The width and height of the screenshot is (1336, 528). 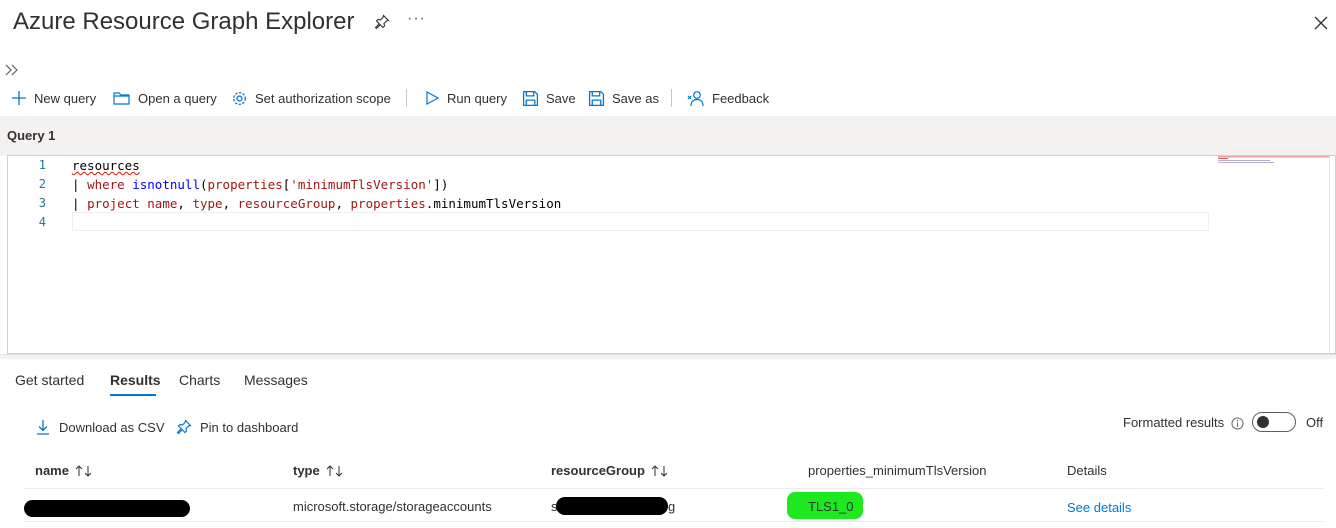 I want to click on tab-charts: Charts, so click(x=199, y=380).